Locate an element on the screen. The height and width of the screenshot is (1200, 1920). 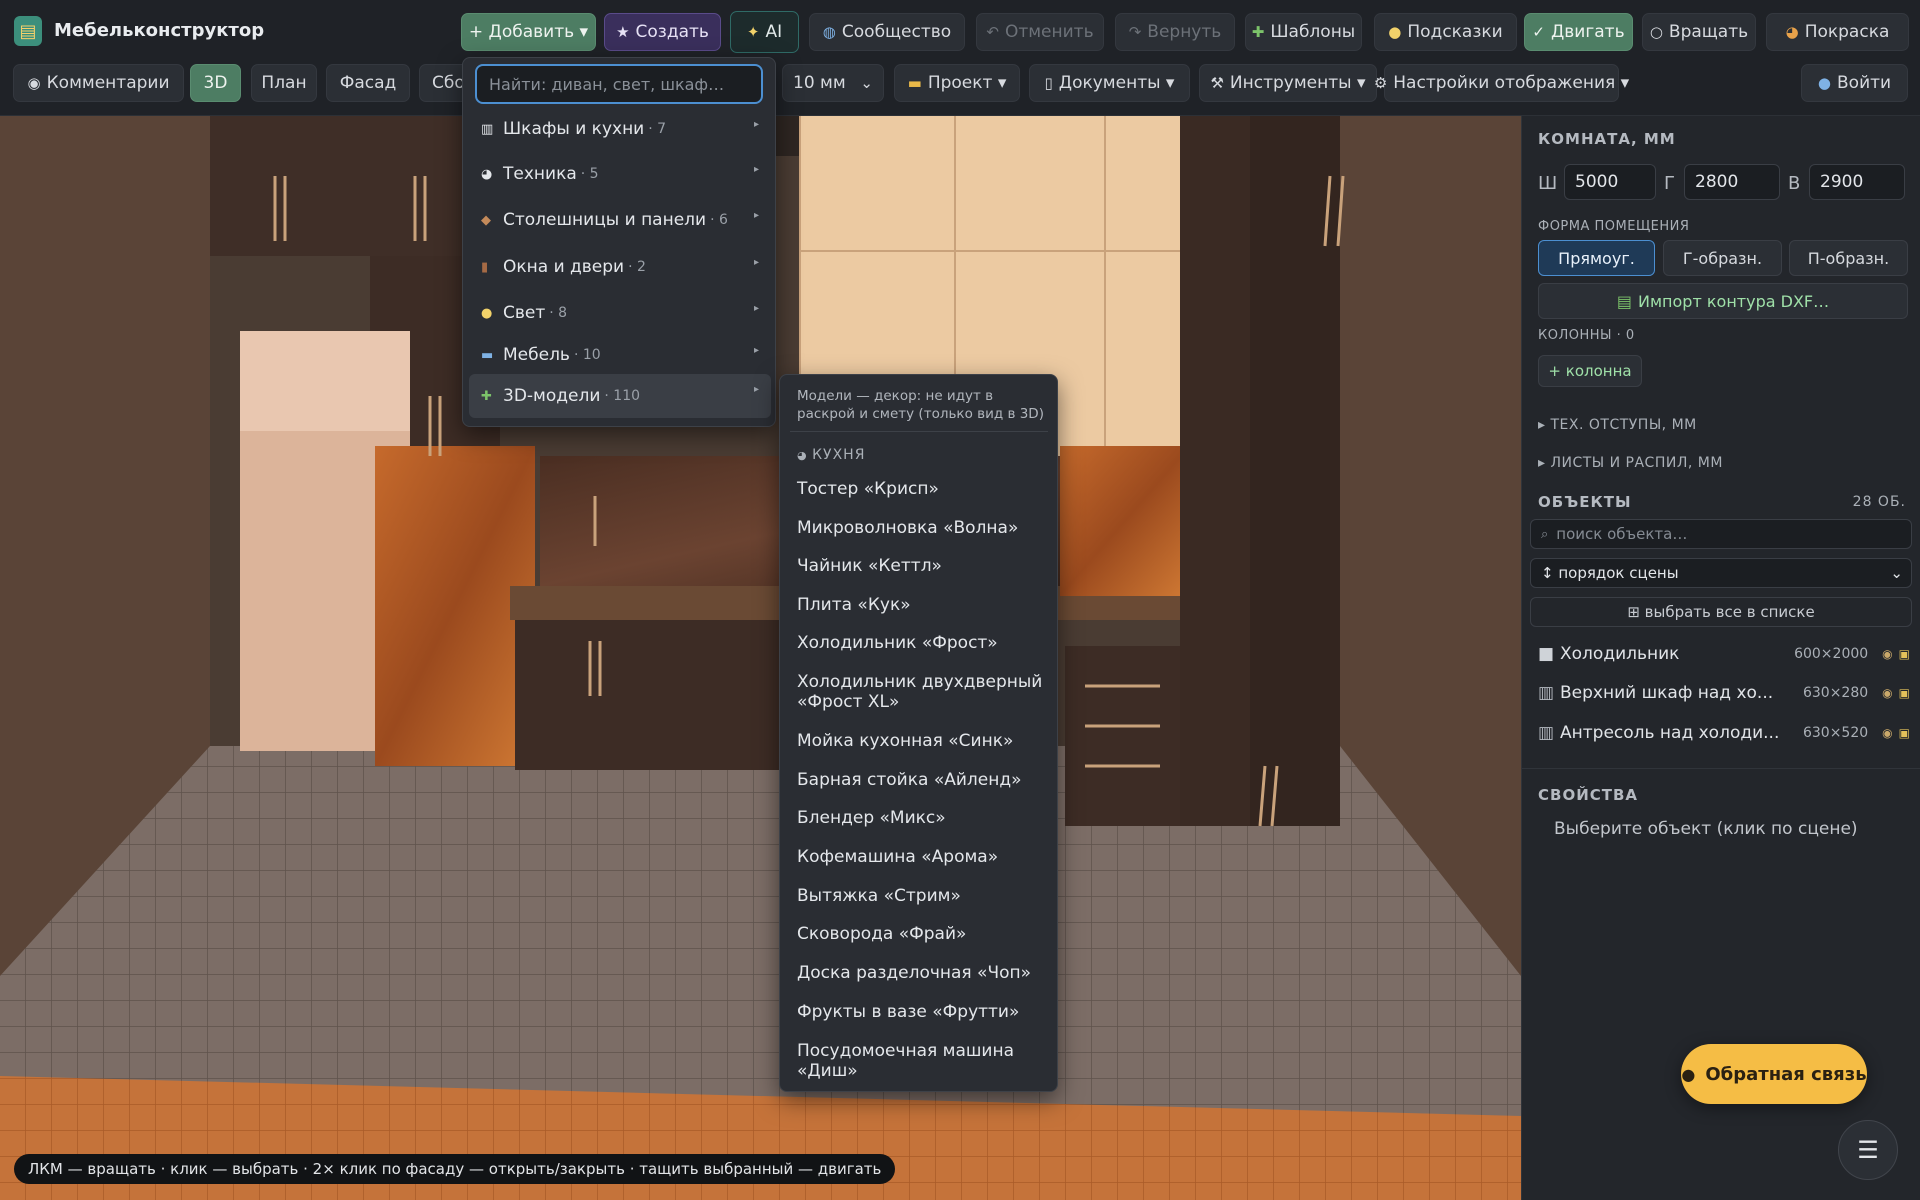
undo-button: ↶ Отменить is located at coordinates (1040, 32).